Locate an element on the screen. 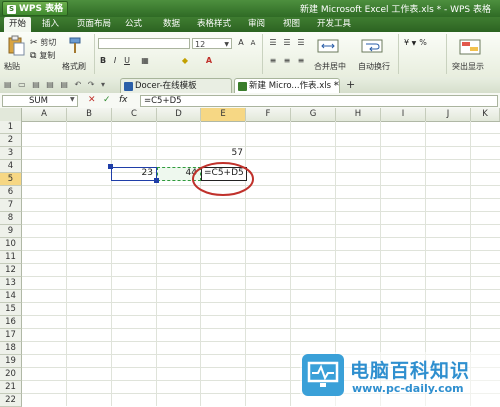  clipboard-icon is located at coordinates (16, 45).